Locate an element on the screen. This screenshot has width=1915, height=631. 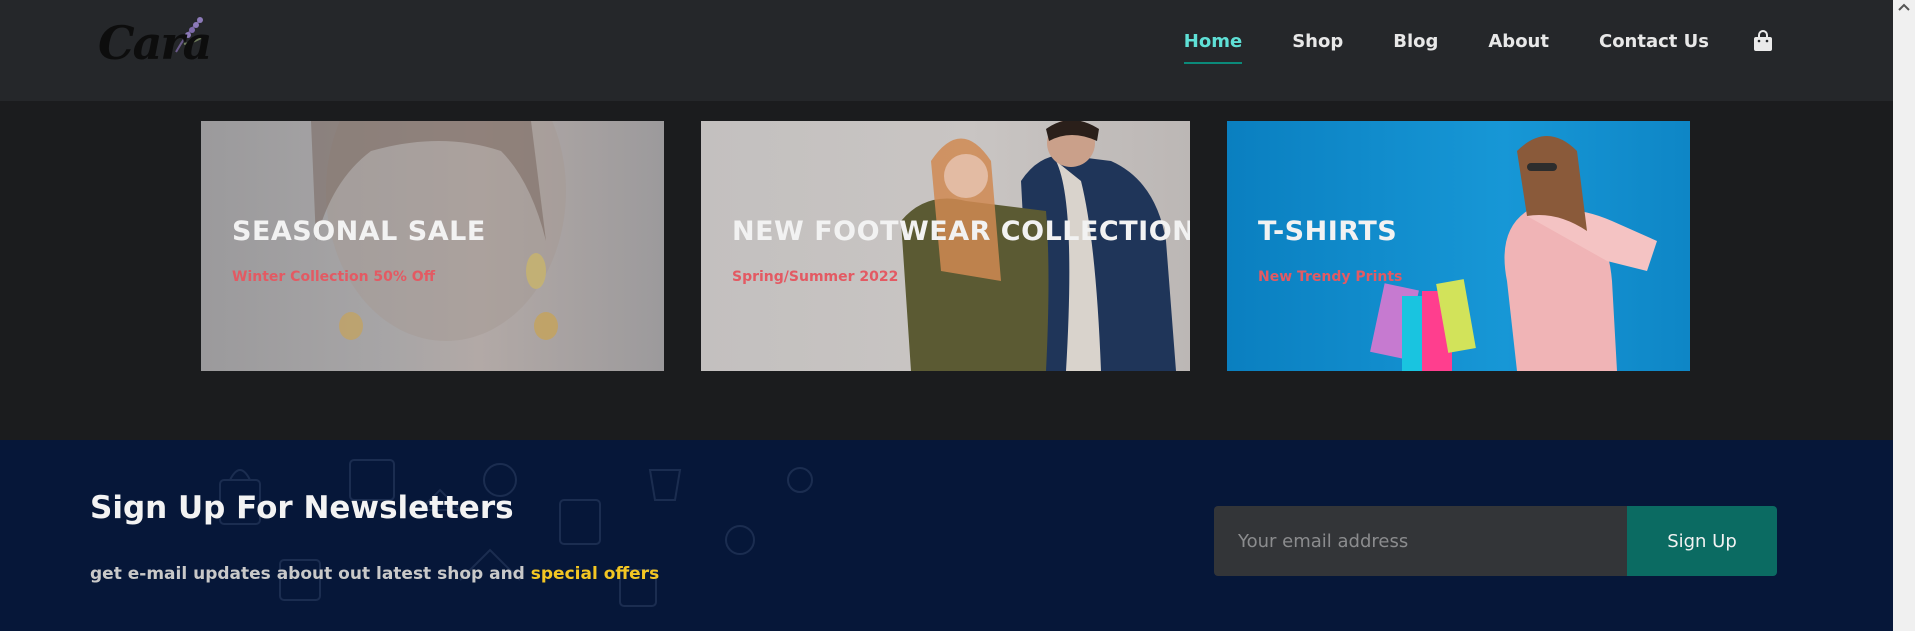
shopping-bag-icon is located at coordinates (1763, 41).